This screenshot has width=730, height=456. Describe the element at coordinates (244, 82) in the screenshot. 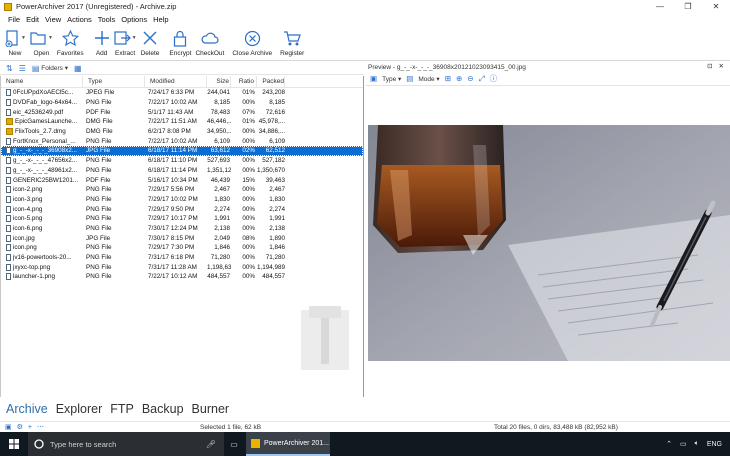

I see `column-ratio: Ratio` at that location.